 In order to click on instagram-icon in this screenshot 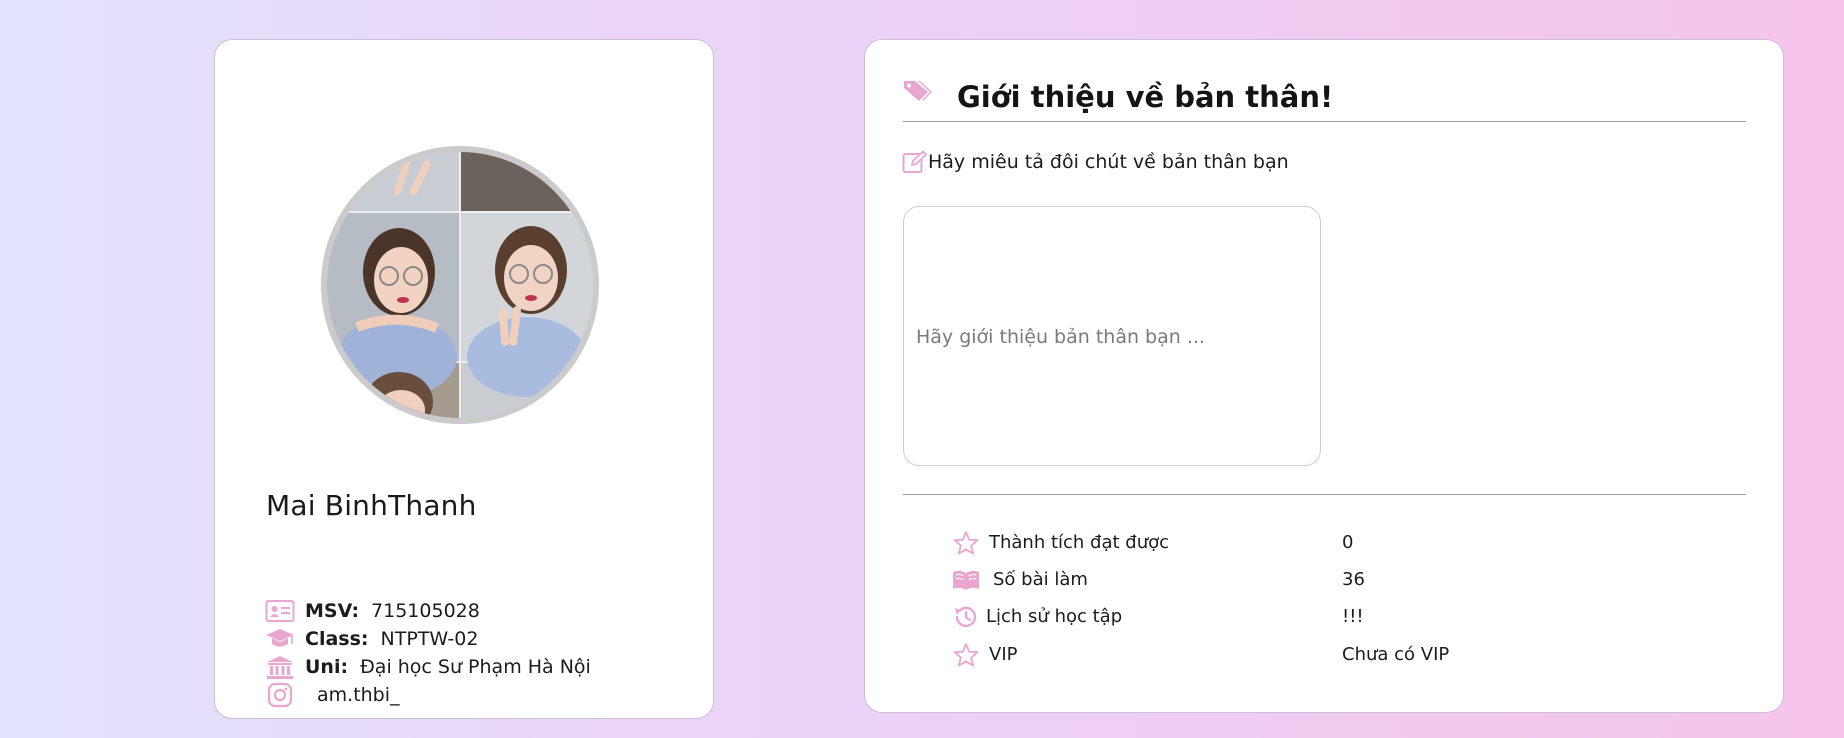, I will do `click(280, 695)`.